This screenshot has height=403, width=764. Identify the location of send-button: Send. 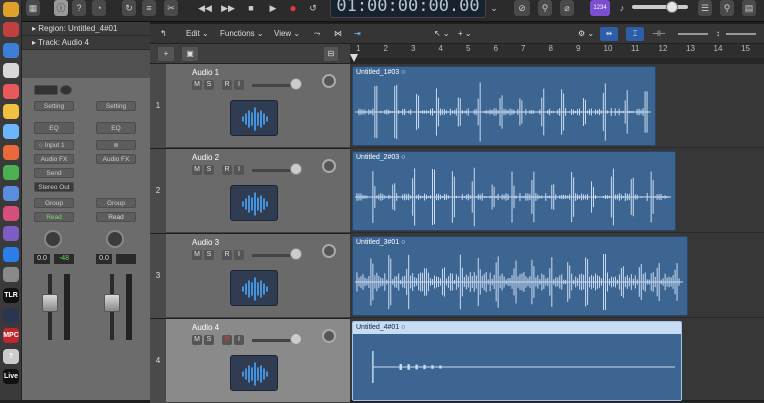
(54, 173).